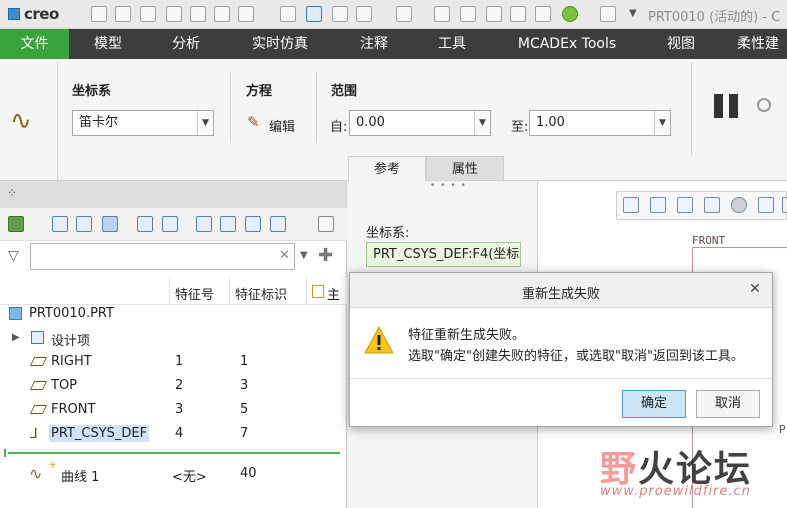 This screenshot has height=508, width=787. What do you see at coordinates (12, 193) in the screenshot?
I see `tree-settings-icon: ⁘` at bounding box center [12, 193].